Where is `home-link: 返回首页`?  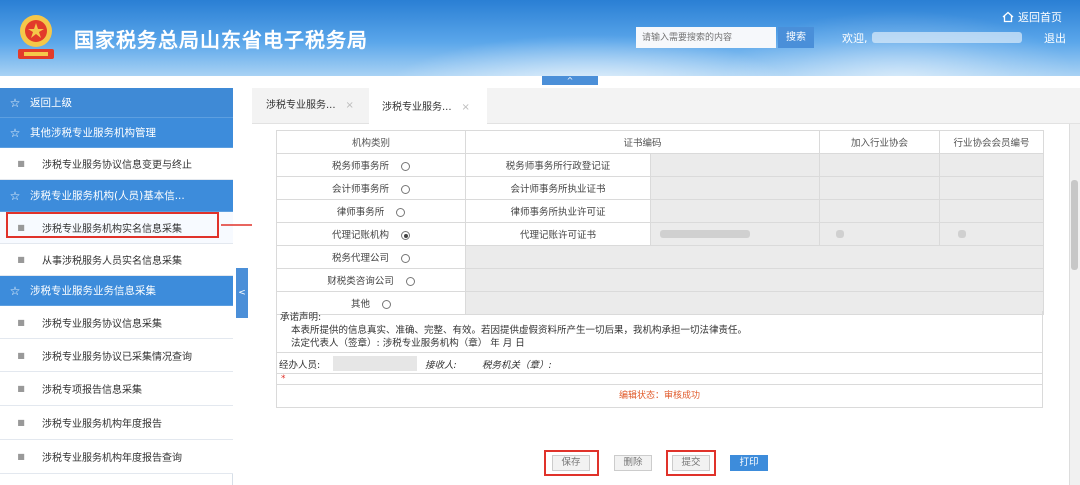
home-link: 返回首页 is located at coordinates (1032, 17).